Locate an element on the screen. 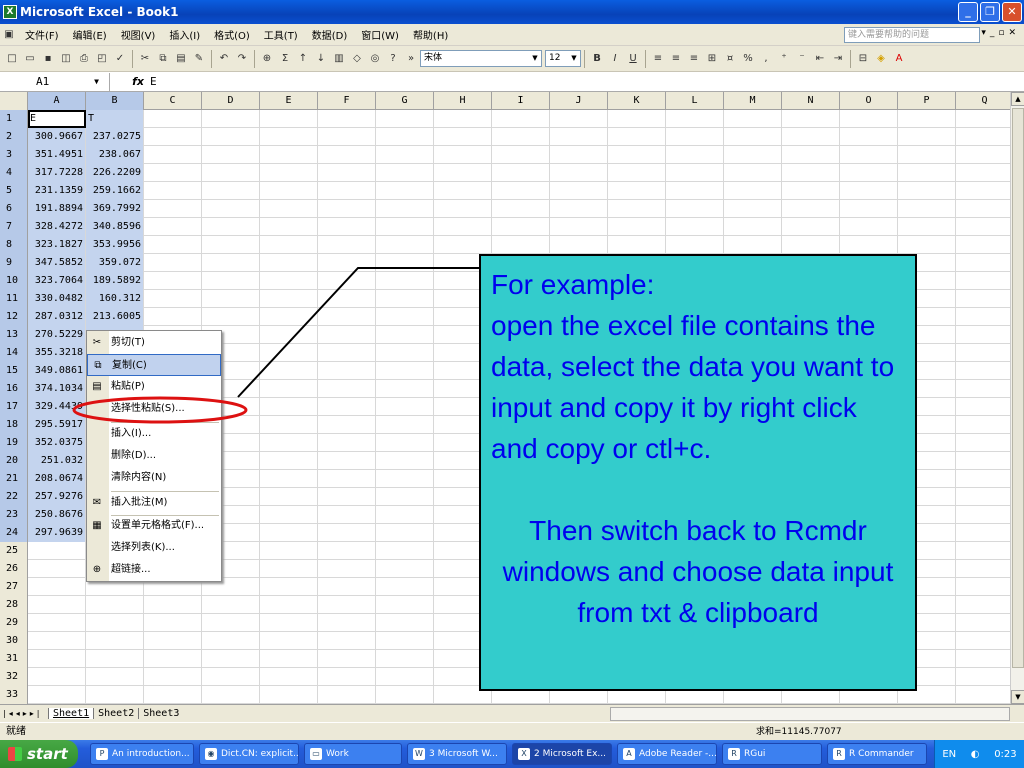 This screenshot has height=768, width=1024. menu-format: 格式(O) is located at coordinates (232, 34).